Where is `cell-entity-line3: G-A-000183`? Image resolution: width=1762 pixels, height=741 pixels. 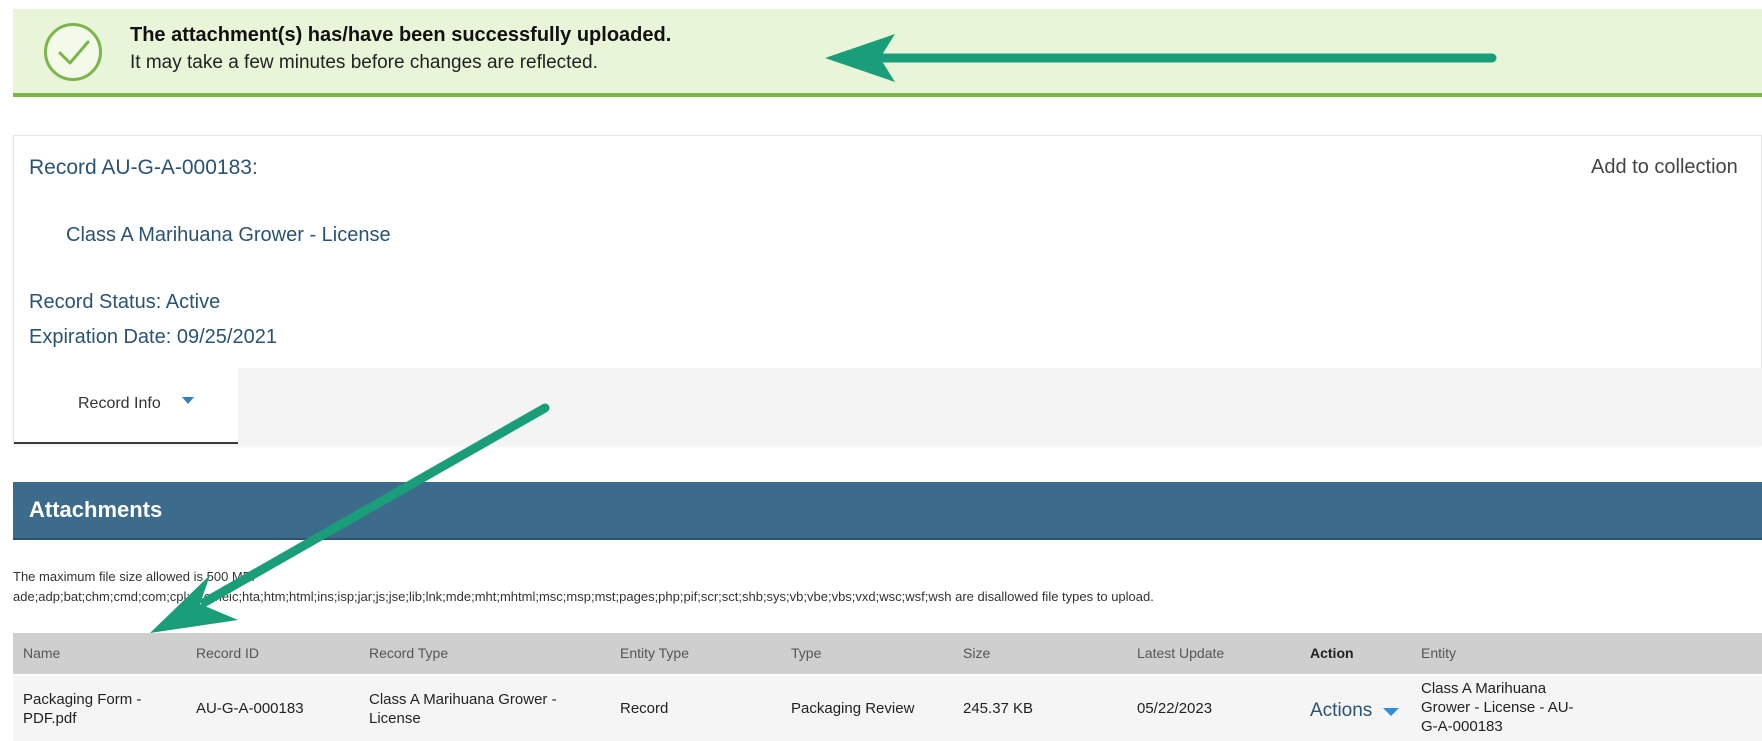
cell-entity-line3: G-A-000183 is located at coordinates (1462, 726).